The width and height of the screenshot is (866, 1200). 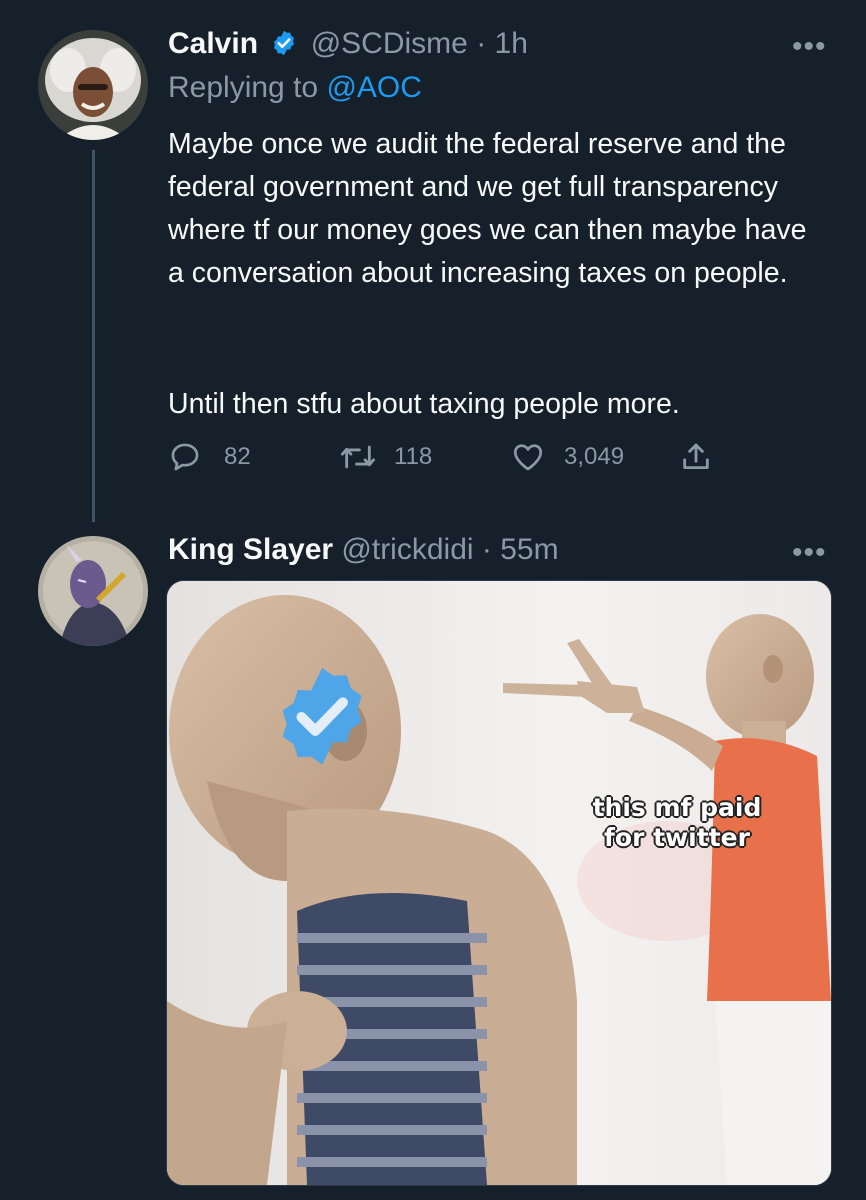 I want to click on share-icon, so click(x=696, y=457).